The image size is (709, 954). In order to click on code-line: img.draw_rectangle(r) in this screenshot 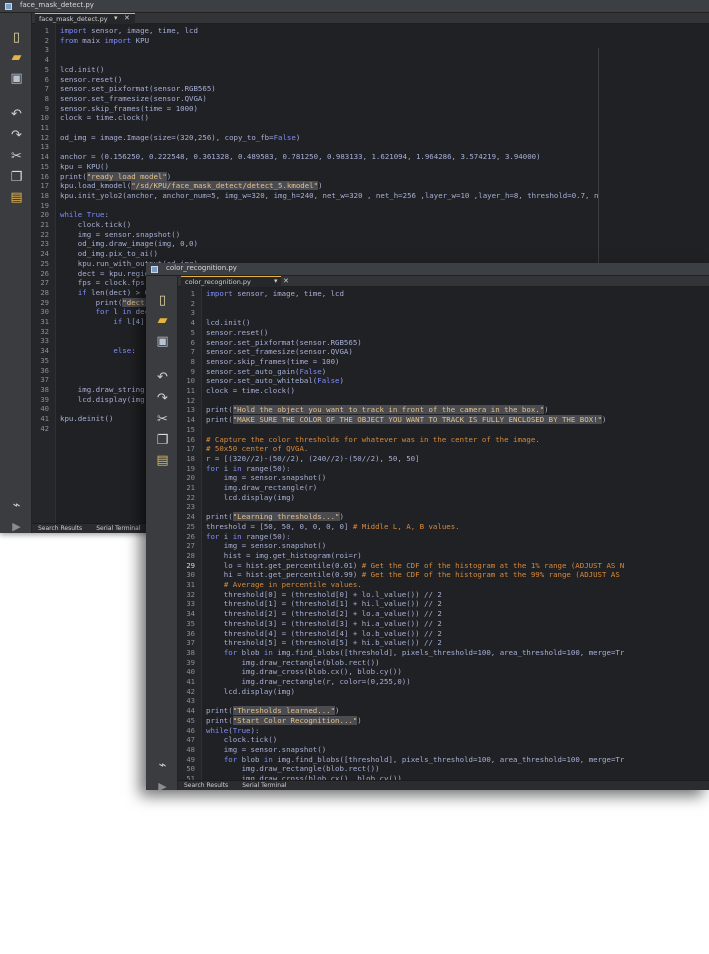, I will do `click(261, 488)`.